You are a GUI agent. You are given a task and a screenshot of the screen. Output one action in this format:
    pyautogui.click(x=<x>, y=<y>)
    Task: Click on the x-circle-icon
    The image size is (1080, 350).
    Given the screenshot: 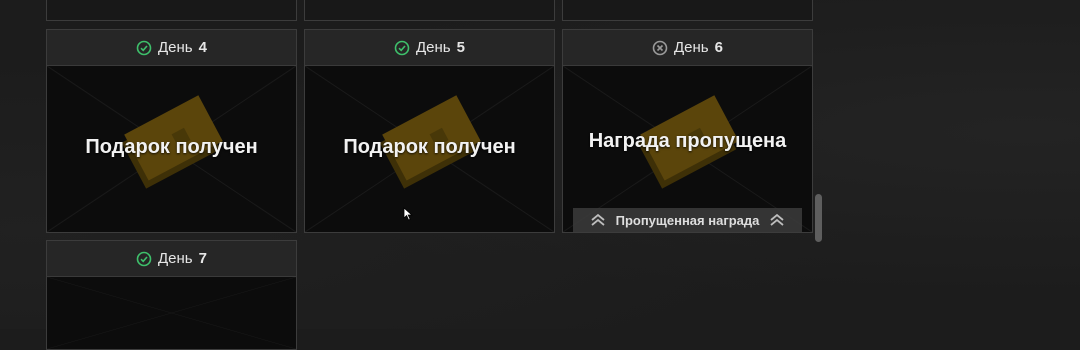 What is the action you would take?
    pyautogui.click(x=660, y=47)
    